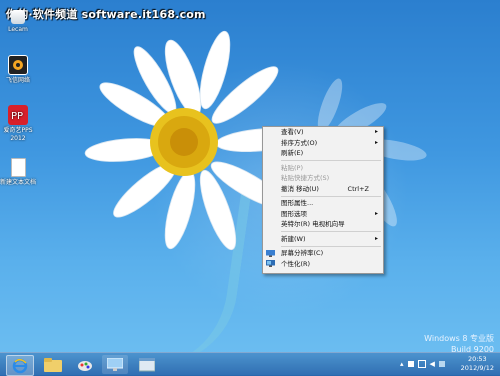  I want to click on desktop-icon-lecam: Lecam, so click(18, 22).